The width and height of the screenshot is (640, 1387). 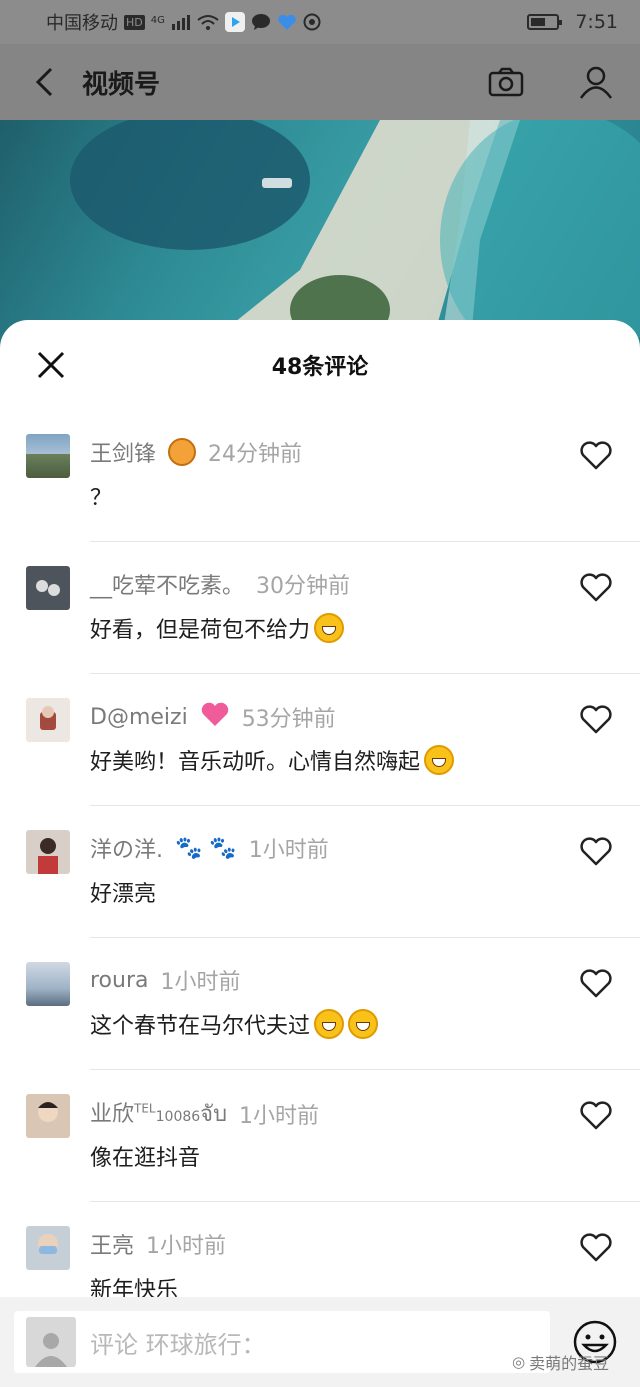 I want to click on hd-badge: HD, so click(x=134, y=22).